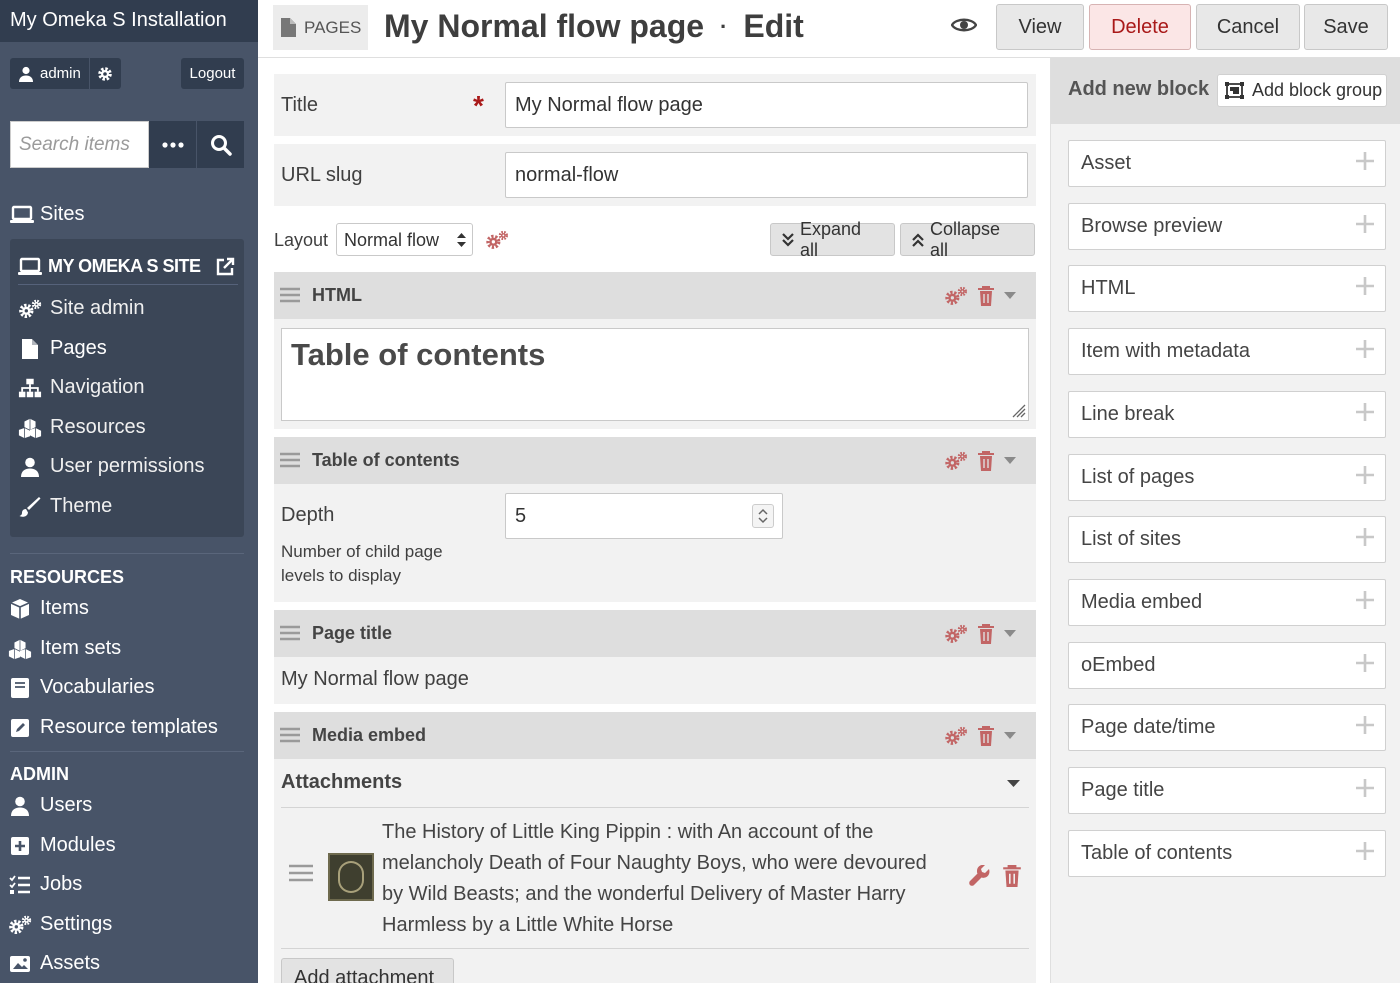 The width and height of the screenshot is (1400, 983). Describe the element at coordinates (1019, 411) in the screenshot. I see `resize-handle-icon` at that location.